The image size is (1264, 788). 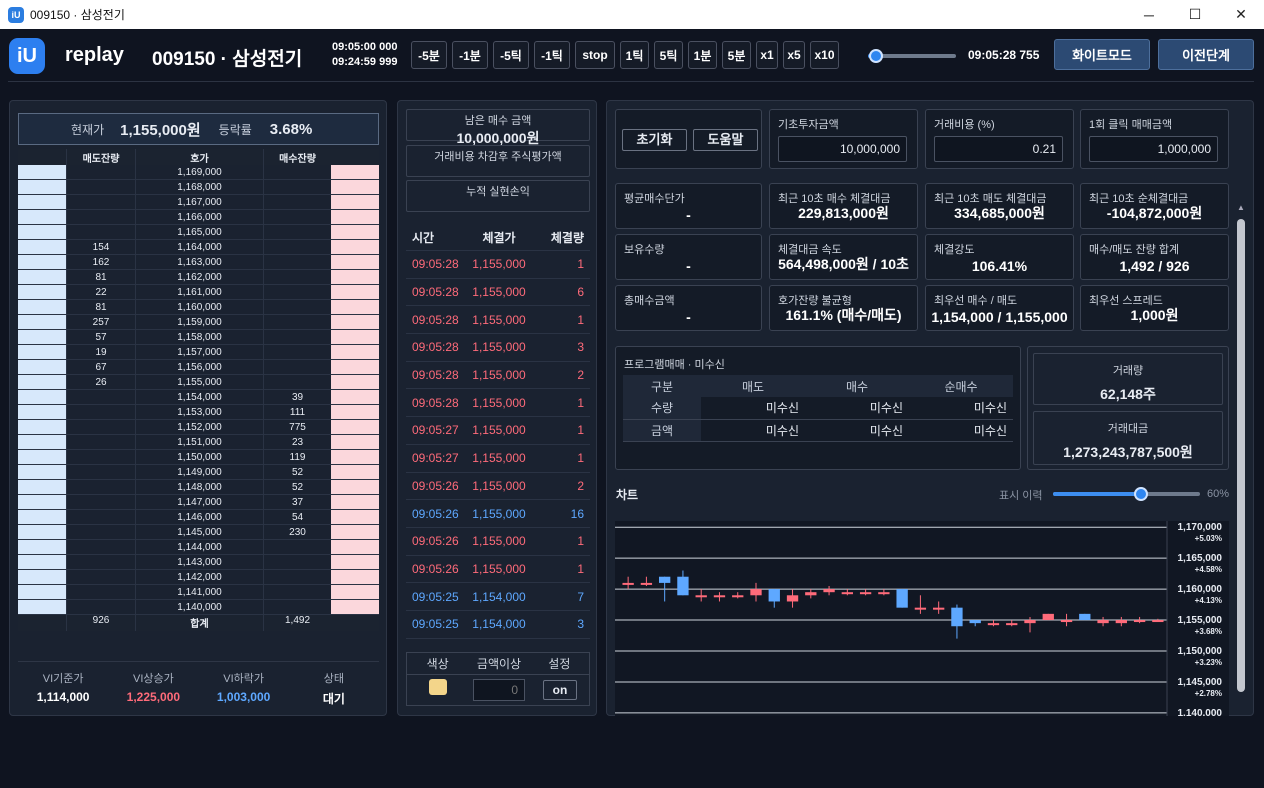 I want to click on replay-control-button: 5분, so click(x=736, y=55).